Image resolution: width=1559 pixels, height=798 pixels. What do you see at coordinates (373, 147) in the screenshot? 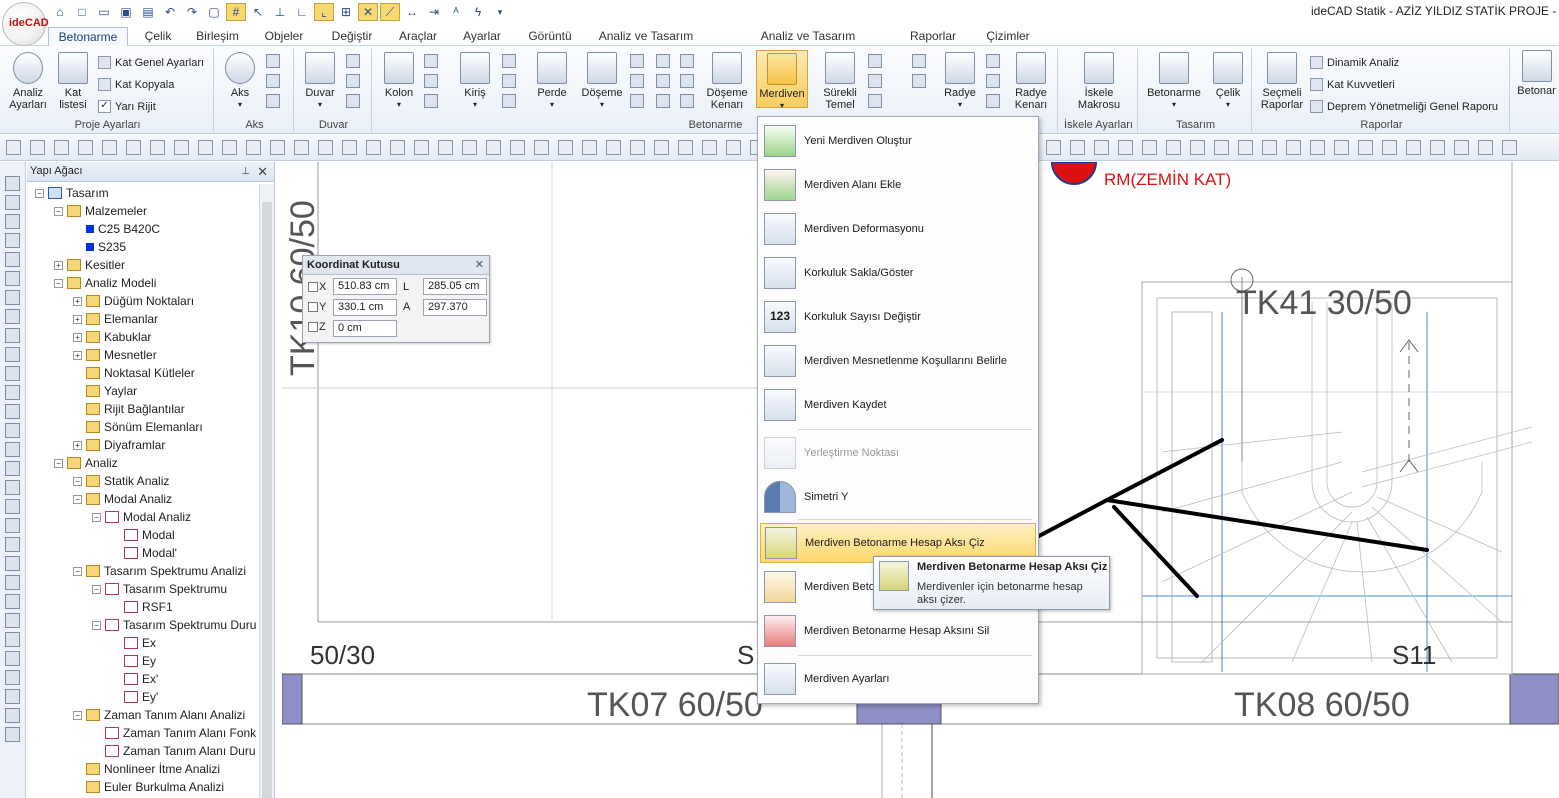
I see `fillet-icon` at bounding box center [373, 147].